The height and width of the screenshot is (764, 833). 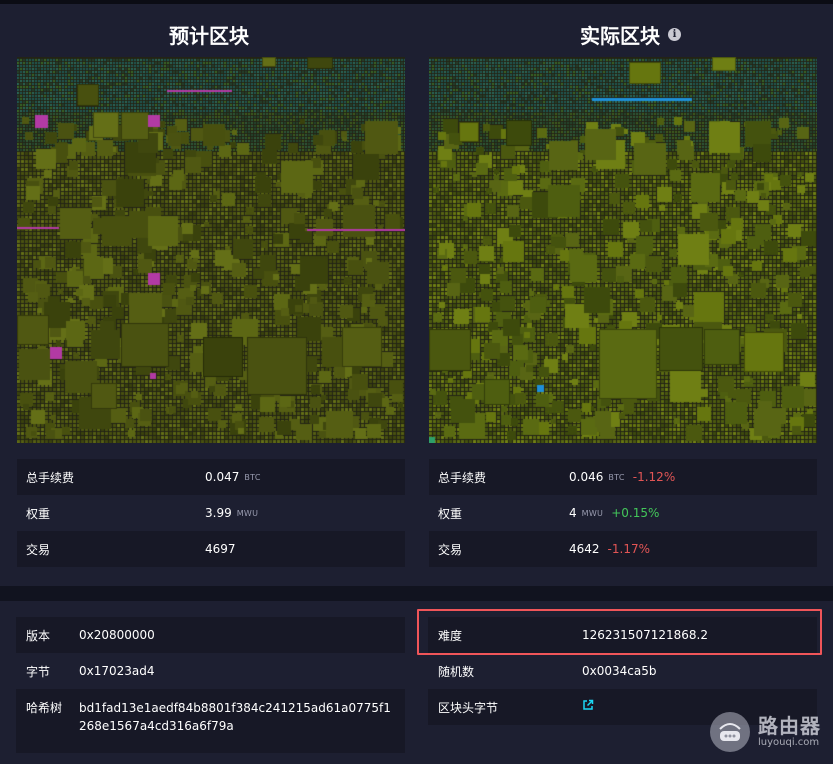 I want to click on actual-weight-row: 权重 4 MWU +0.15%, so click(x=623, y=513).